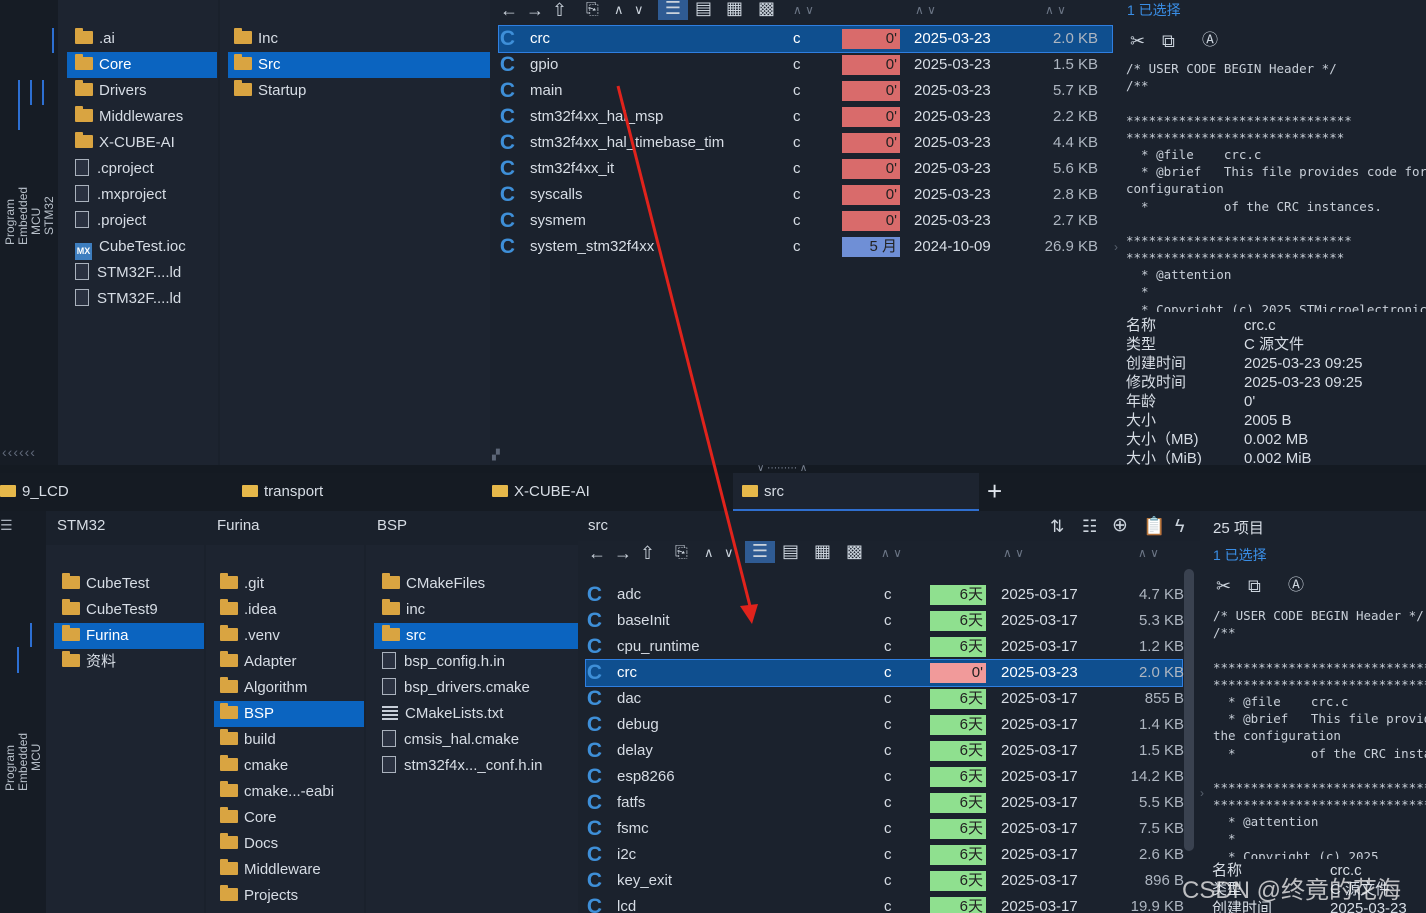 The width and height of the screenshot is (1426, 913). What do you see at coordinates (1292, 890) in the screenshot?
I see `watermark: CSDN @终竟的花海` at bounding box center [1292, 890].